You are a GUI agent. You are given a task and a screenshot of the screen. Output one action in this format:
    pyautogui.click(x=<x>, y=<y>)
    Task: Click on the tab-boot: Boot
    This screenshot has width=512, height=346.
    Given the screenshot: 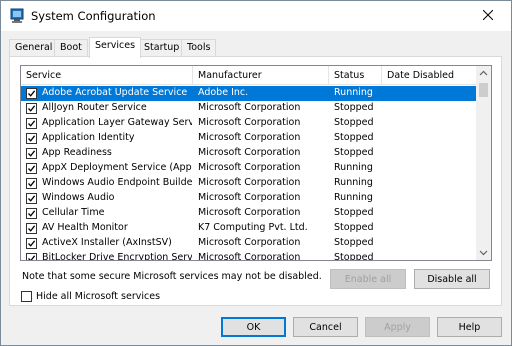 What is the action you would take?
    pyautogui.click(x=71, y=48)
    